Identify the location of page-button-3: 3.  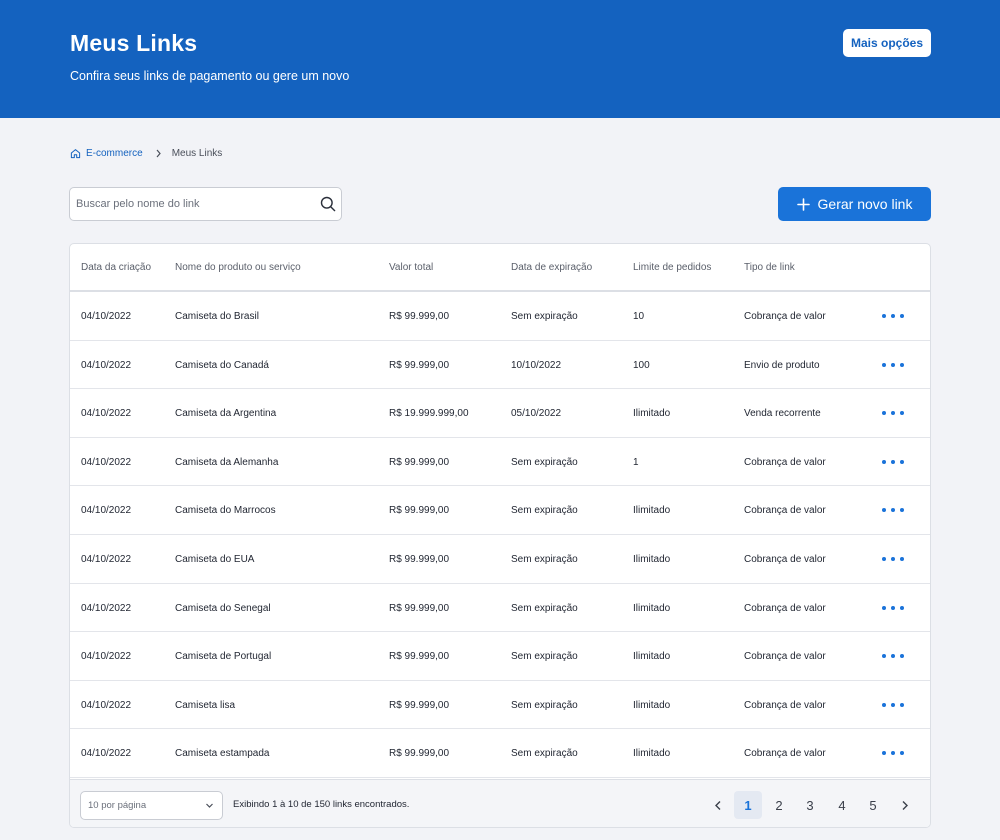
(810, 805).